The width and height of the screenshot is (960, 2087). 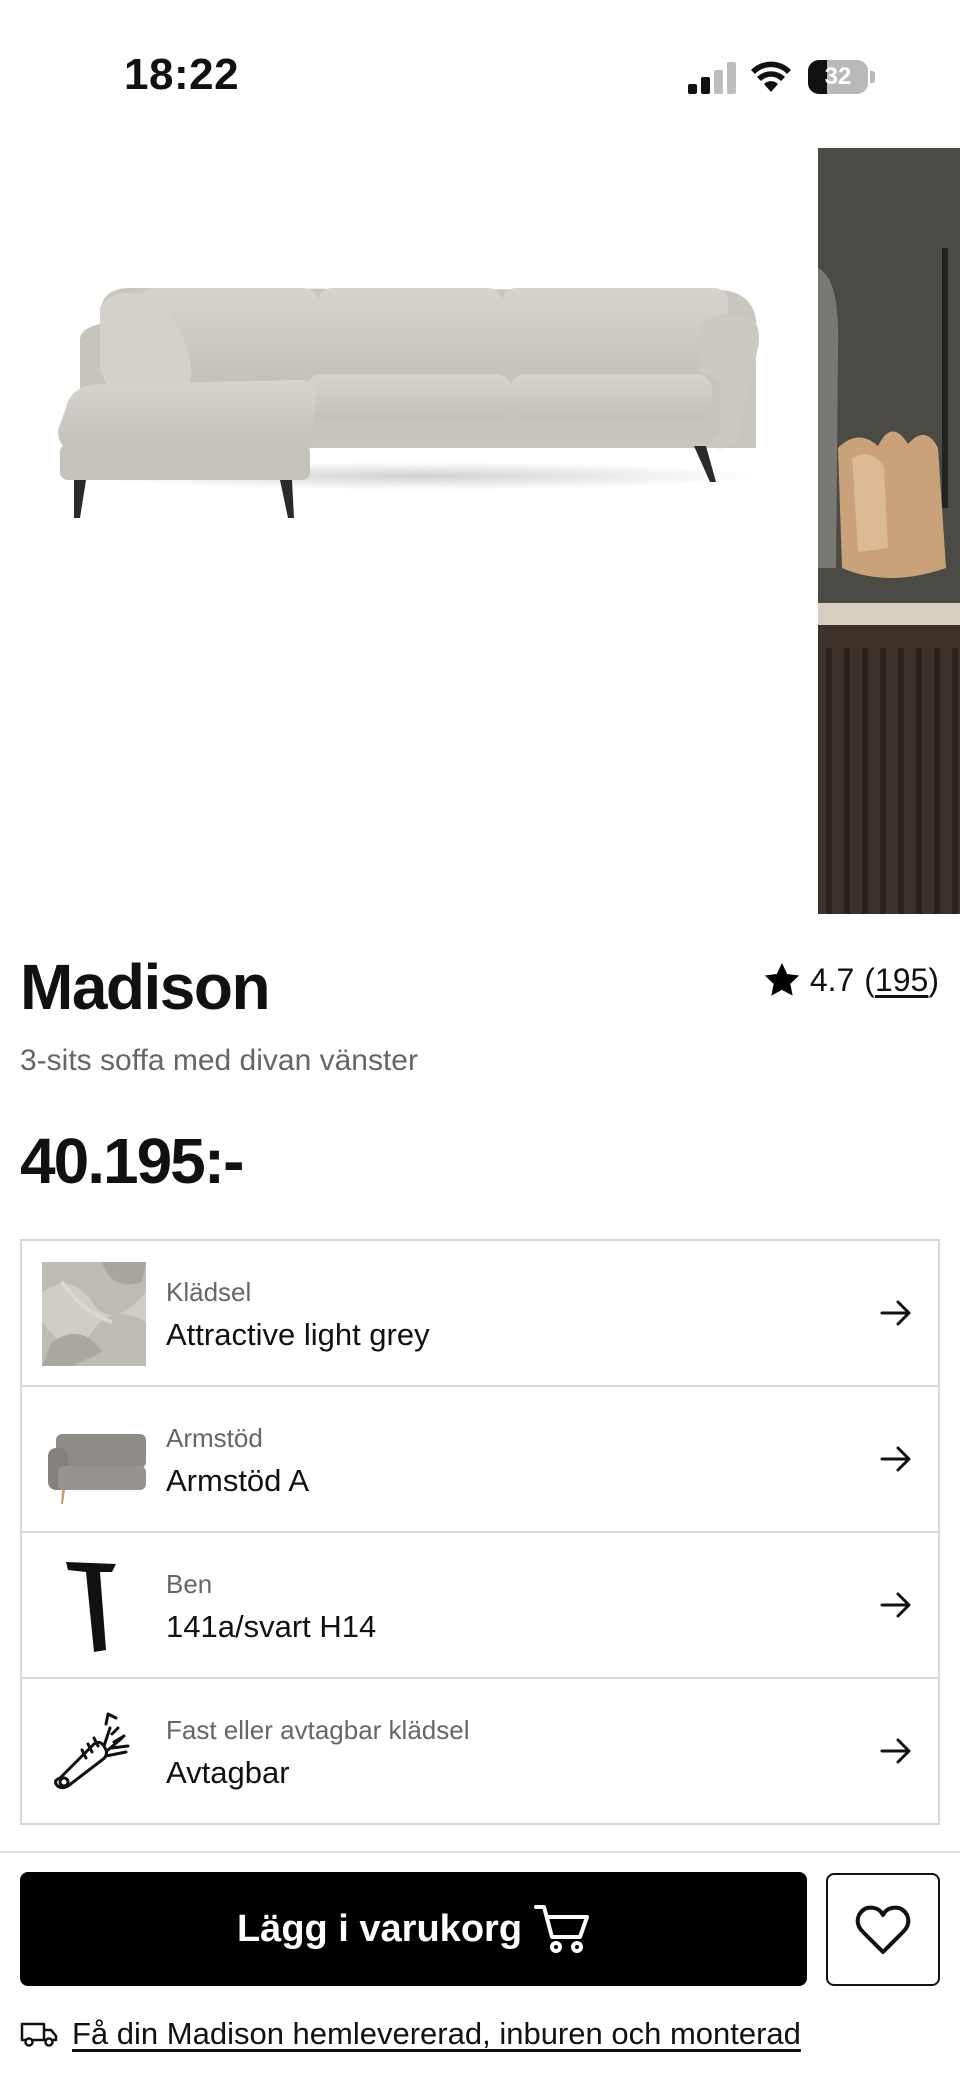 What do you see at coordinates (271, 1626) in the screenshot?
I see `option-value: 141a/svart H14` at bounding box center [271, 1626].